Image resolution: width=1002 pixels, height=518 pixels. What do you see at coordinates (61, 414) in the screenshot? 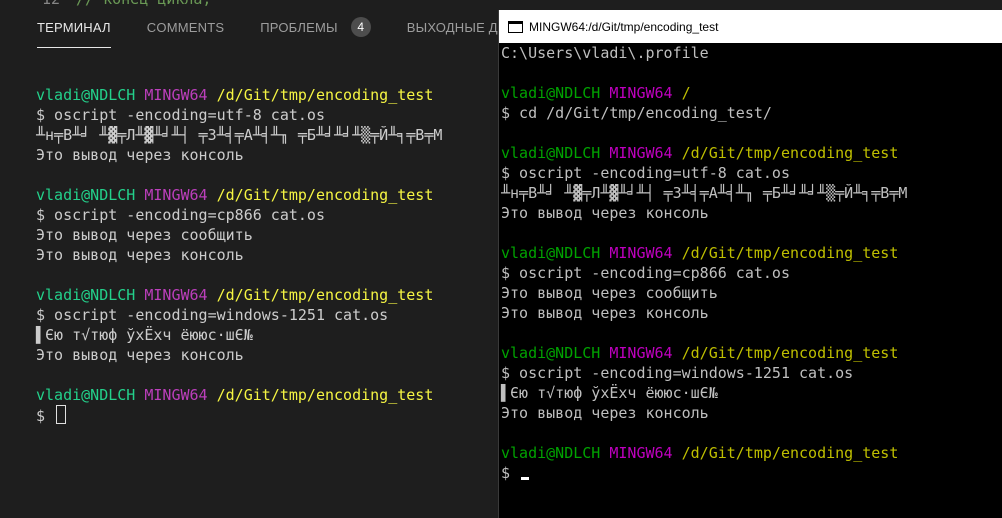
I see `cursor-block-icon` at bounding box center [61, 414].